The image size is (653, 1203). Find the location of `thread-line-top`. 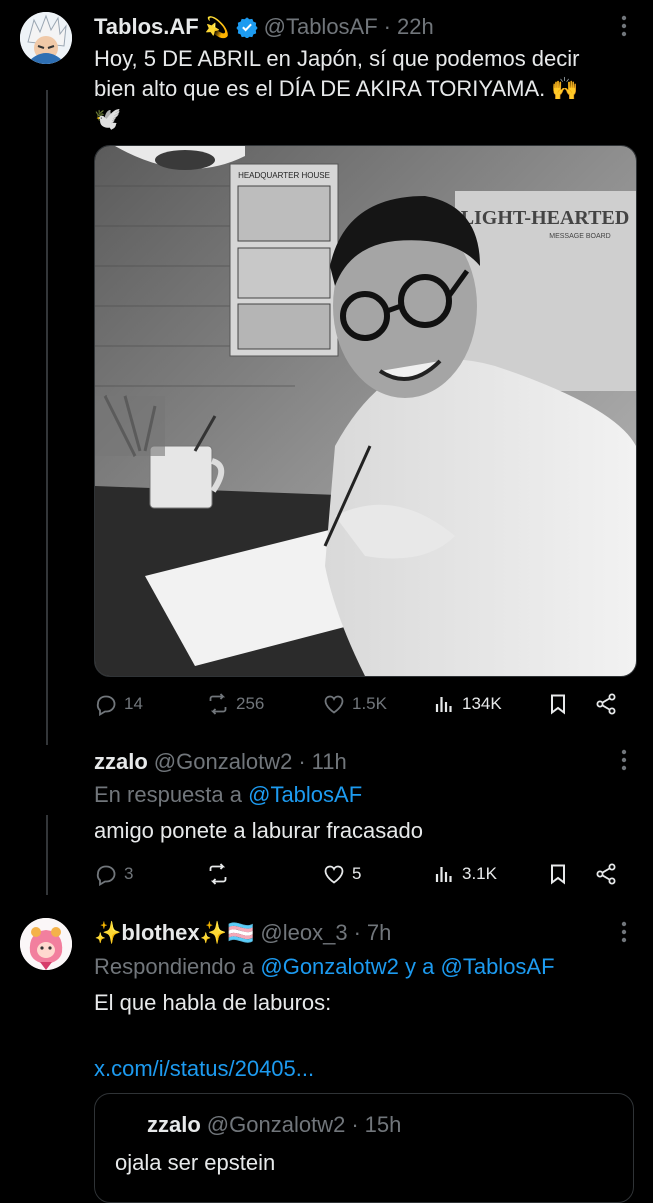

thread-line-top is located at coordinates (47, 417).